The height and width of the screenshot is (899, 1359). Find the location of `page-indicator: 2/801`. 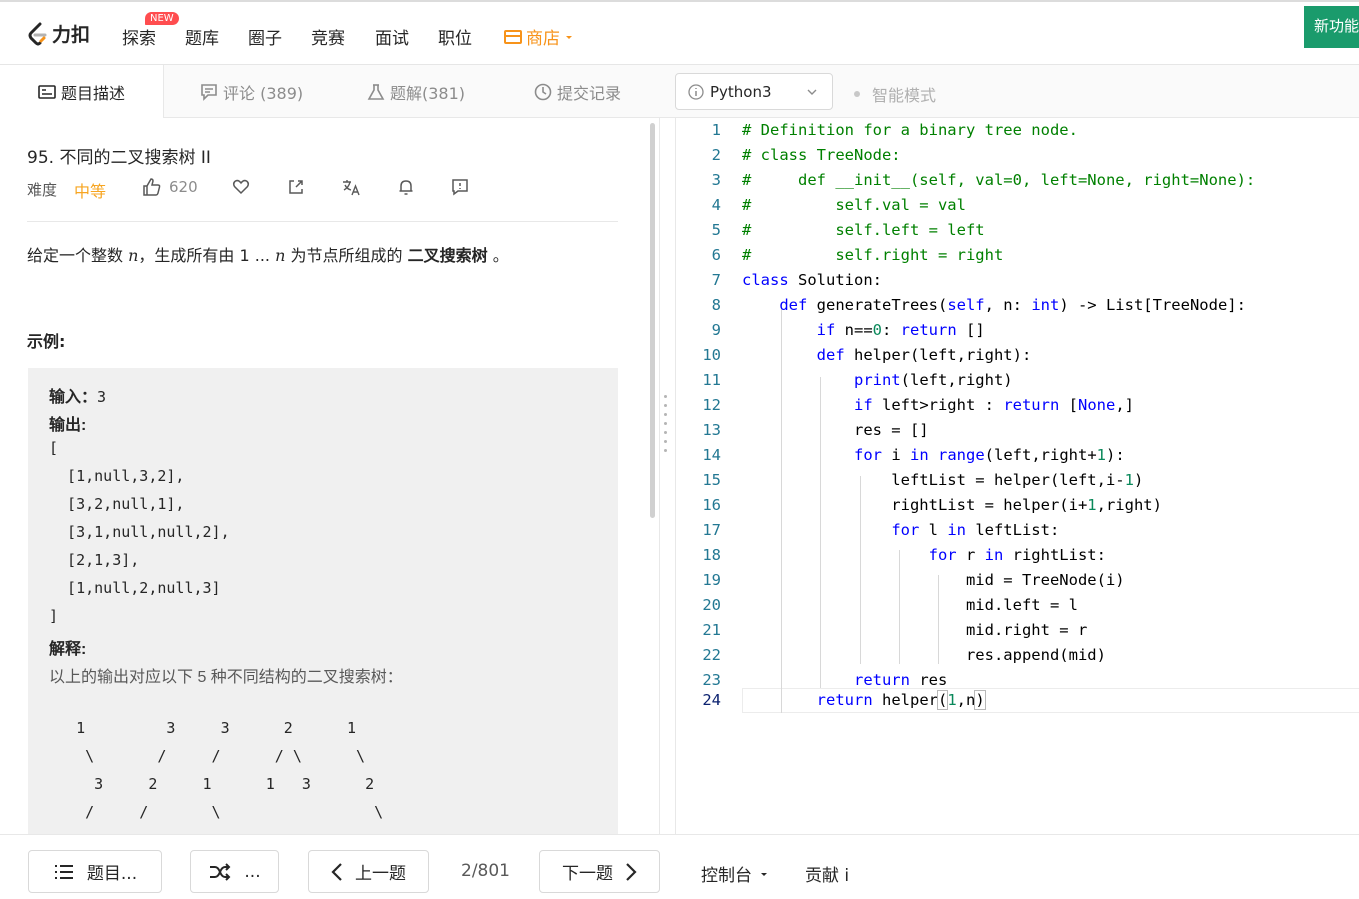

page-indicator: 2/801 is located at coordinates (485, 871).